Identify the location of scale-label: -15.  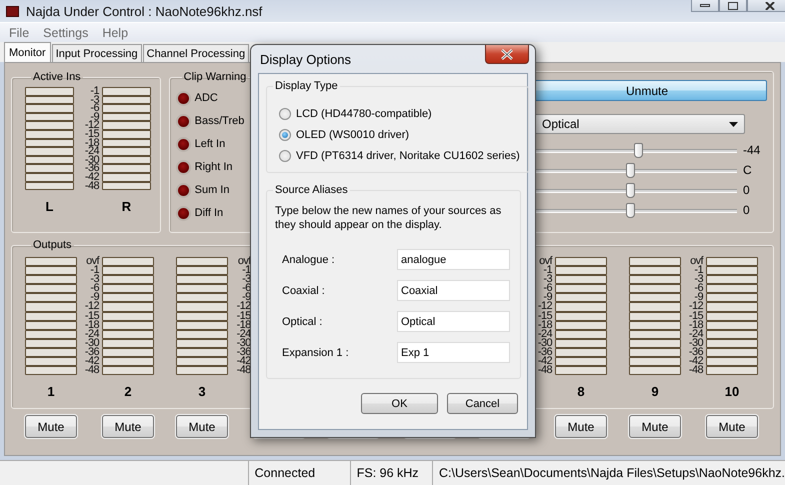
(695, 316).